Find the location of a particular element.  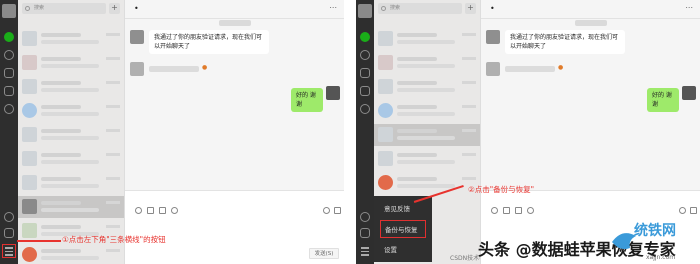

site-logo-text: 统铁网 is located at coordinates (655, 231).